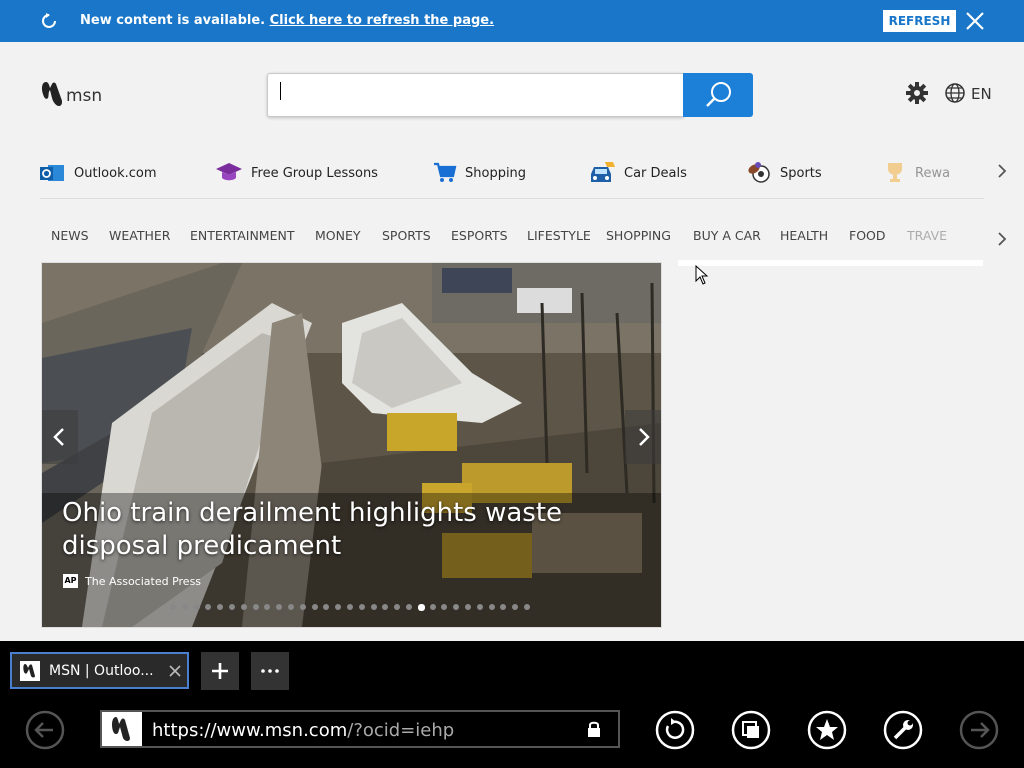 The width and height of the screenshot is (1024, 768). What do you see at coordinates (675, 730) in the screenshot?
I see `reload-button` at bounding box center [675, 730].